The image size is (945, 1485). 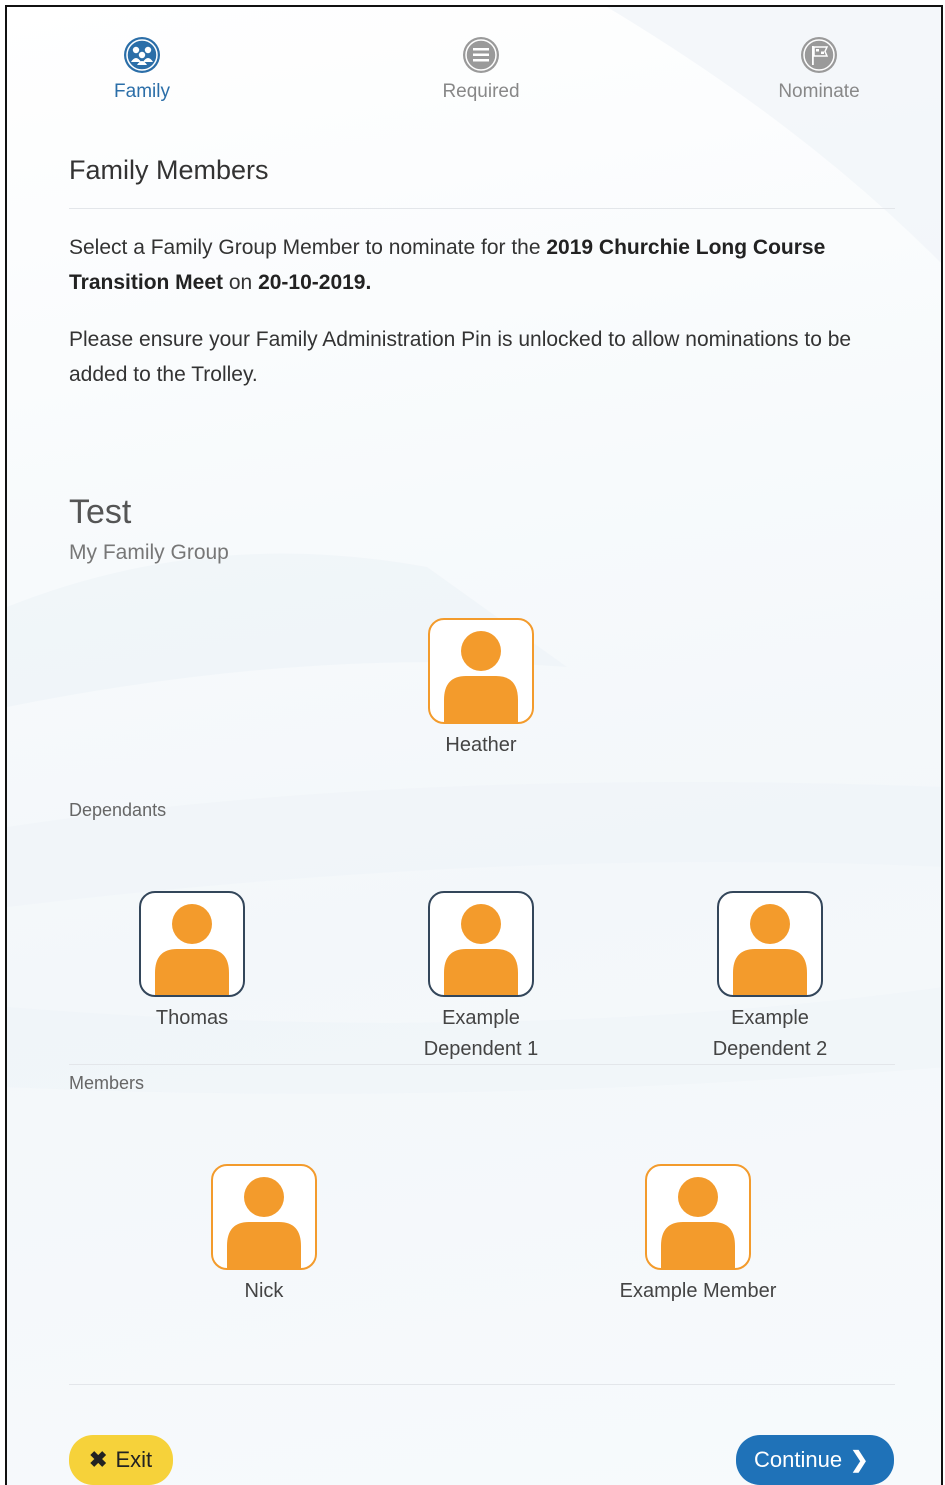 What do you see at coordinates (798, 1459) in the screenshot?
I see `continue-label: Continue` at bounding box center [798, 1459].